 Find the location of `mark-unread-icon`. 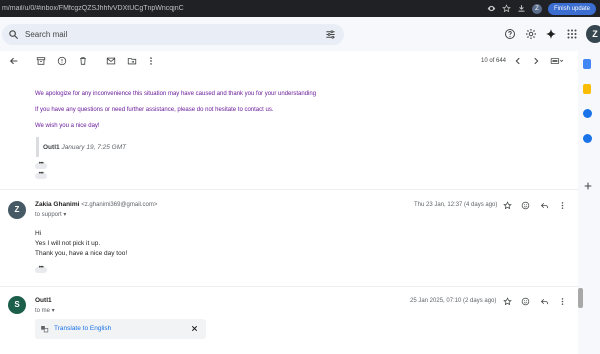

mark-unread-icon is located at coordinates (111, 61).